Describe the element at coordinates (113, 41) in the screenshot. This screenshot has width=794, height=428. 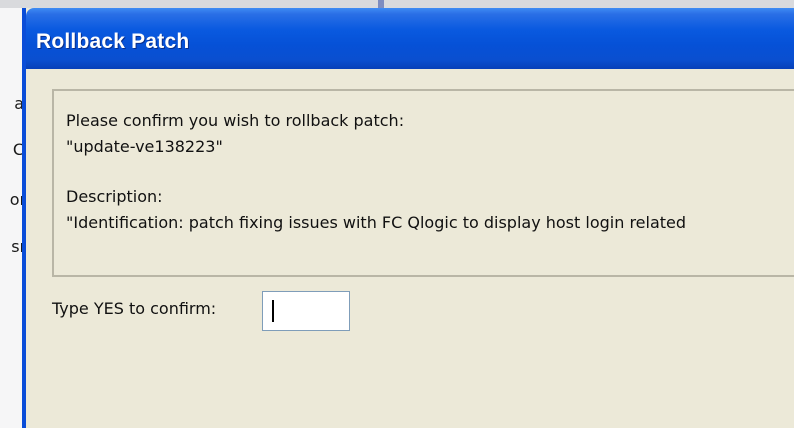
I see `dialog-title: Rollback Patch` at that location.